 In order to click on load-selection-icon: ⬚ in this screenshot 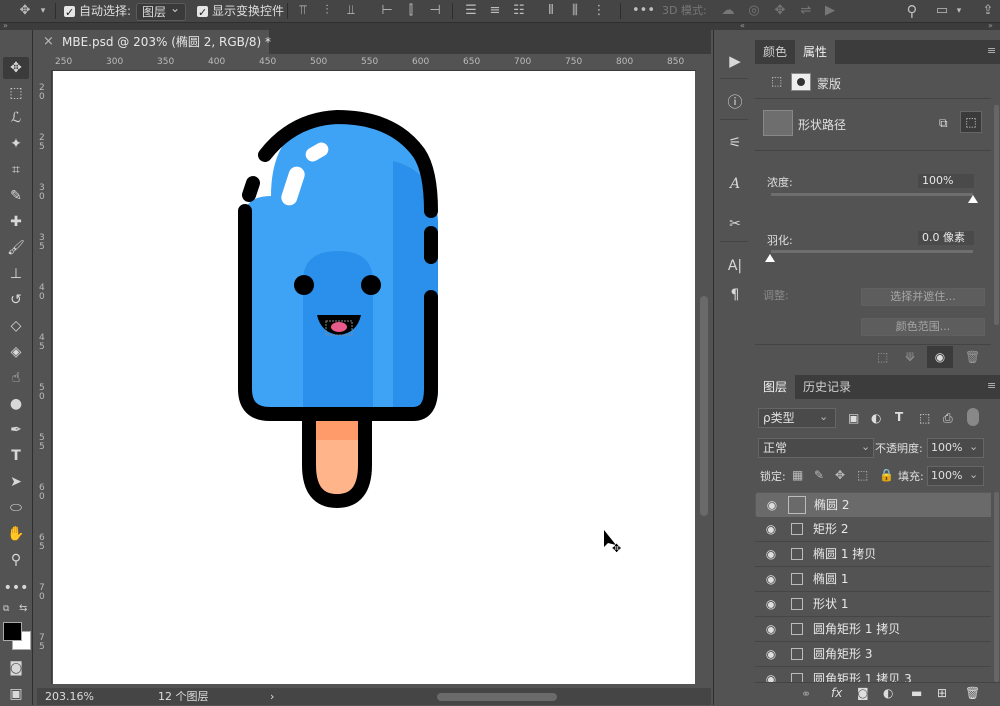, I will do `click(882, 357)`.